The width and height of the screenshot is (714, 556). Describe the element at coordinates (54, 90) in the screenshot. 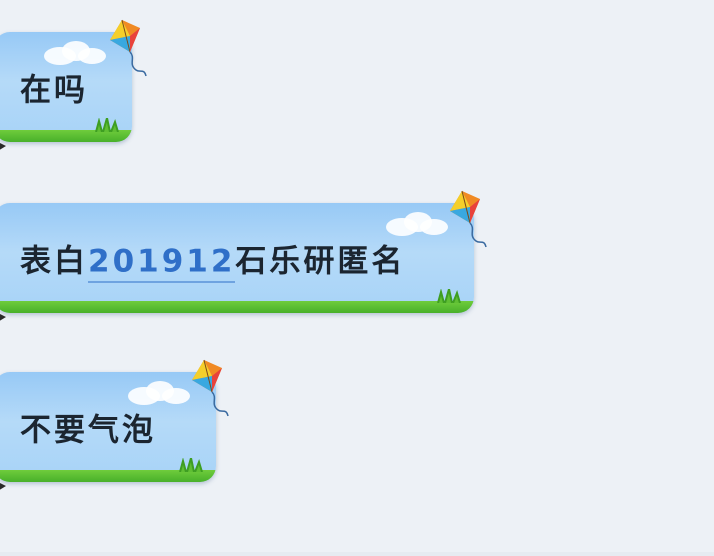

I see `message-text: 在吗` at that location.